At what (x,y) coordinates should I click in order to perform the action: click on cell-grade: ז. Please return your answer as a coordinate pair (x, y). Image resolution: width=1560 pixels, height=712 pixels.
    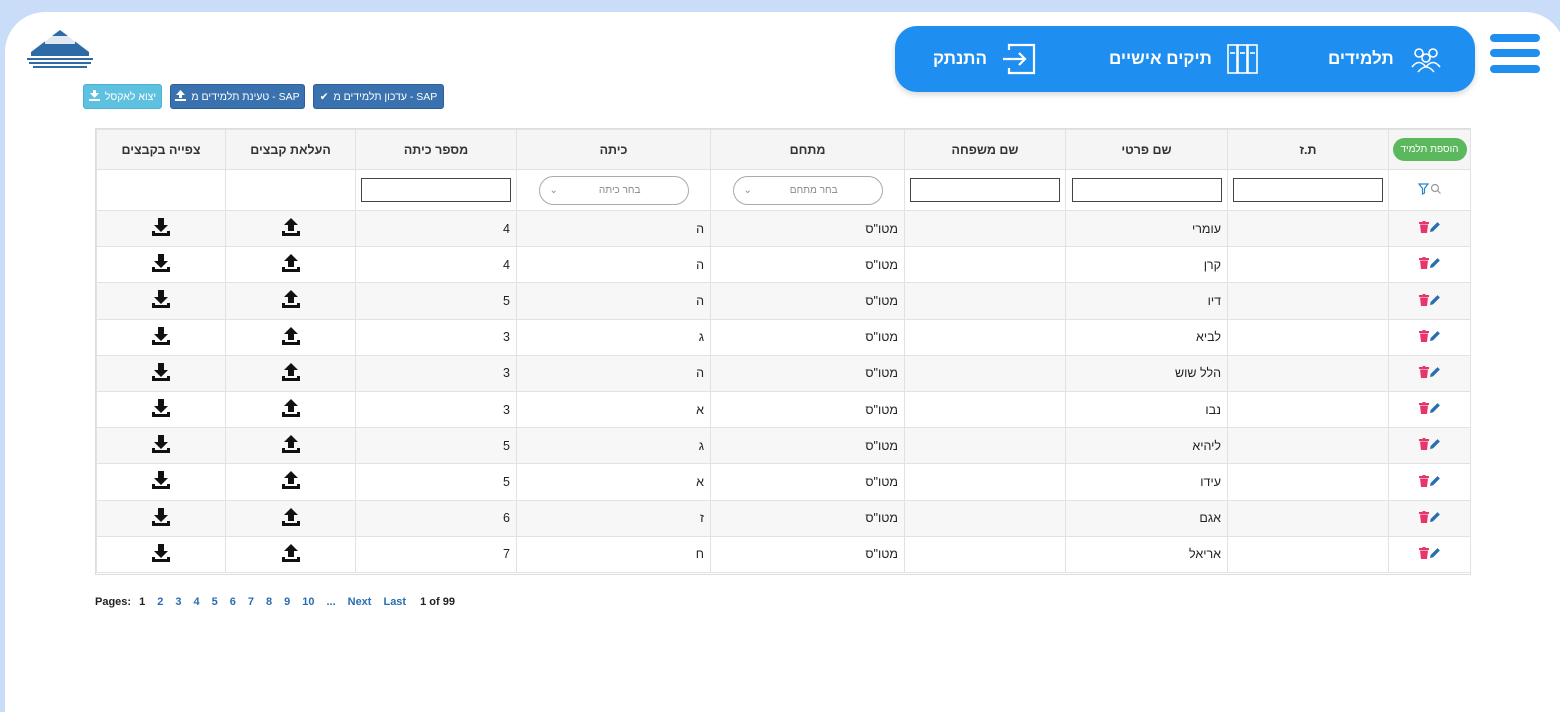
    Looking at the image, I should click on (613, 518).